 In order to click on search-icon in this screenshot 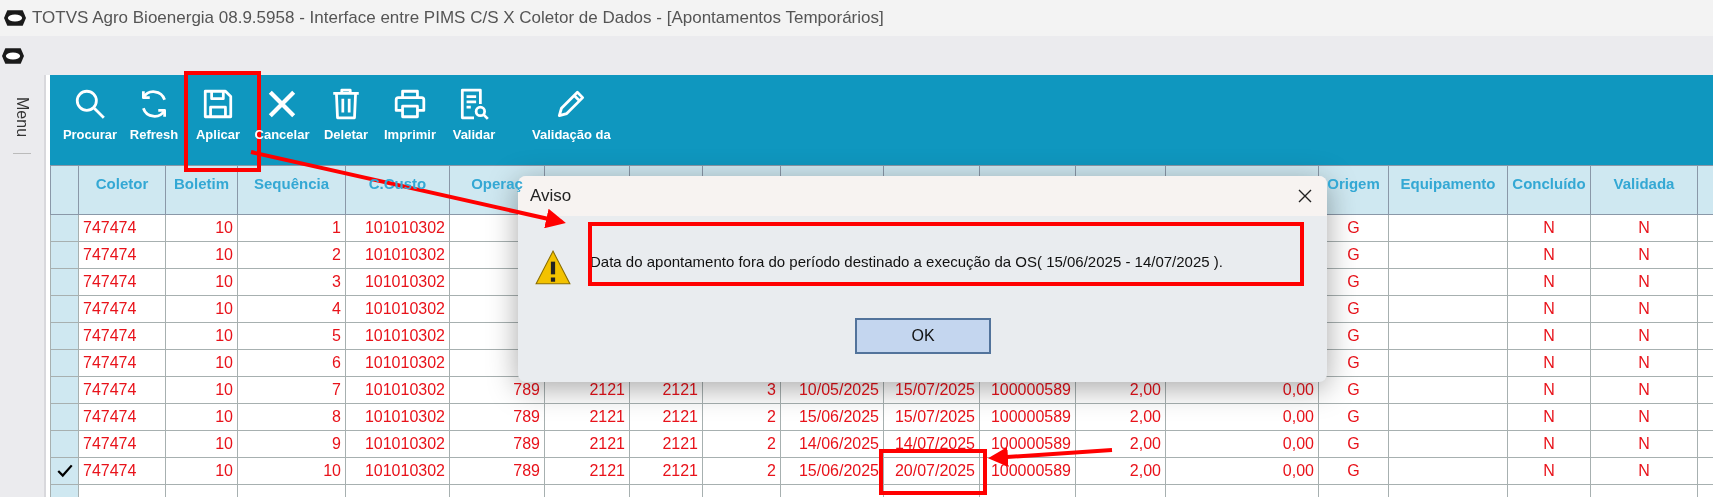, I will do `click(90, 104)`.